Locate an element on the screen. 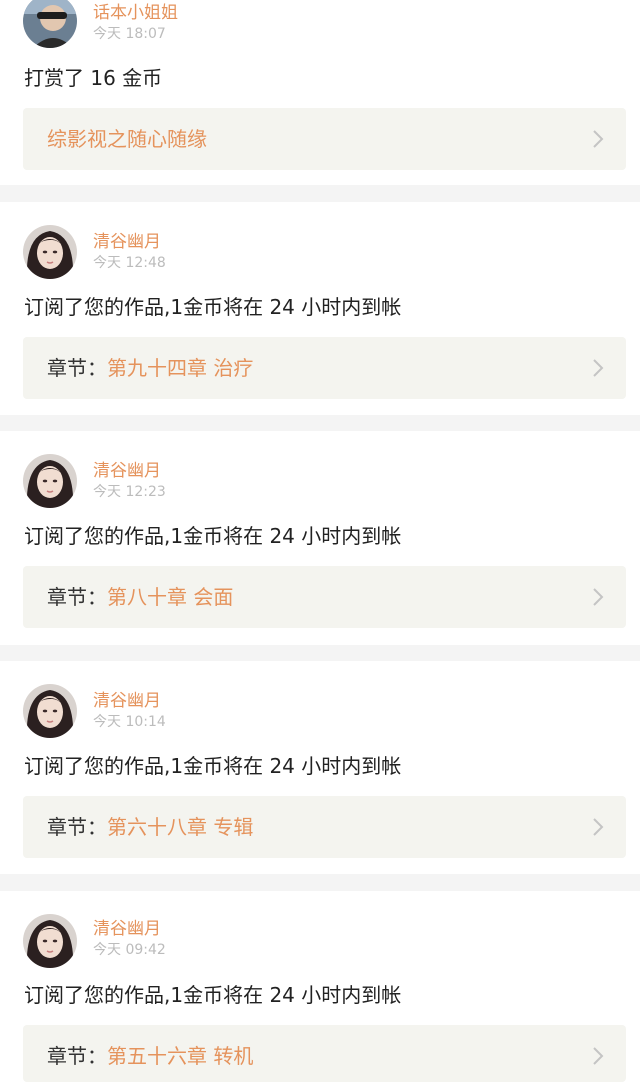 The height and width of the screenshot is (1082, 640). chapter-link: 章节：第六十八章 专辑 is located at coordinates (324, 827).